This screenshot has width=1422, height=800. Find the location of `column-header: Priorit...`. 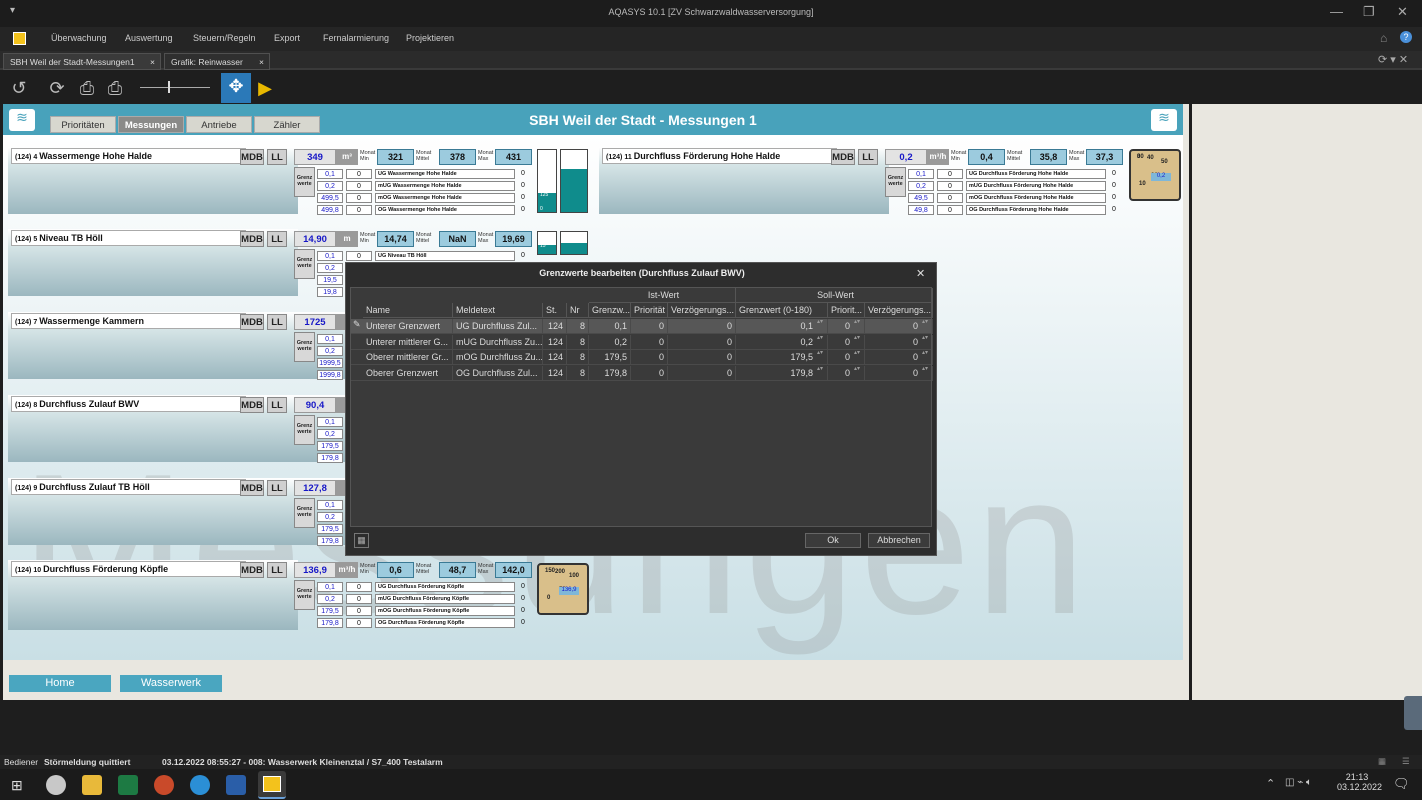

column-header: Priorit... is located at coordinates (846, 310).